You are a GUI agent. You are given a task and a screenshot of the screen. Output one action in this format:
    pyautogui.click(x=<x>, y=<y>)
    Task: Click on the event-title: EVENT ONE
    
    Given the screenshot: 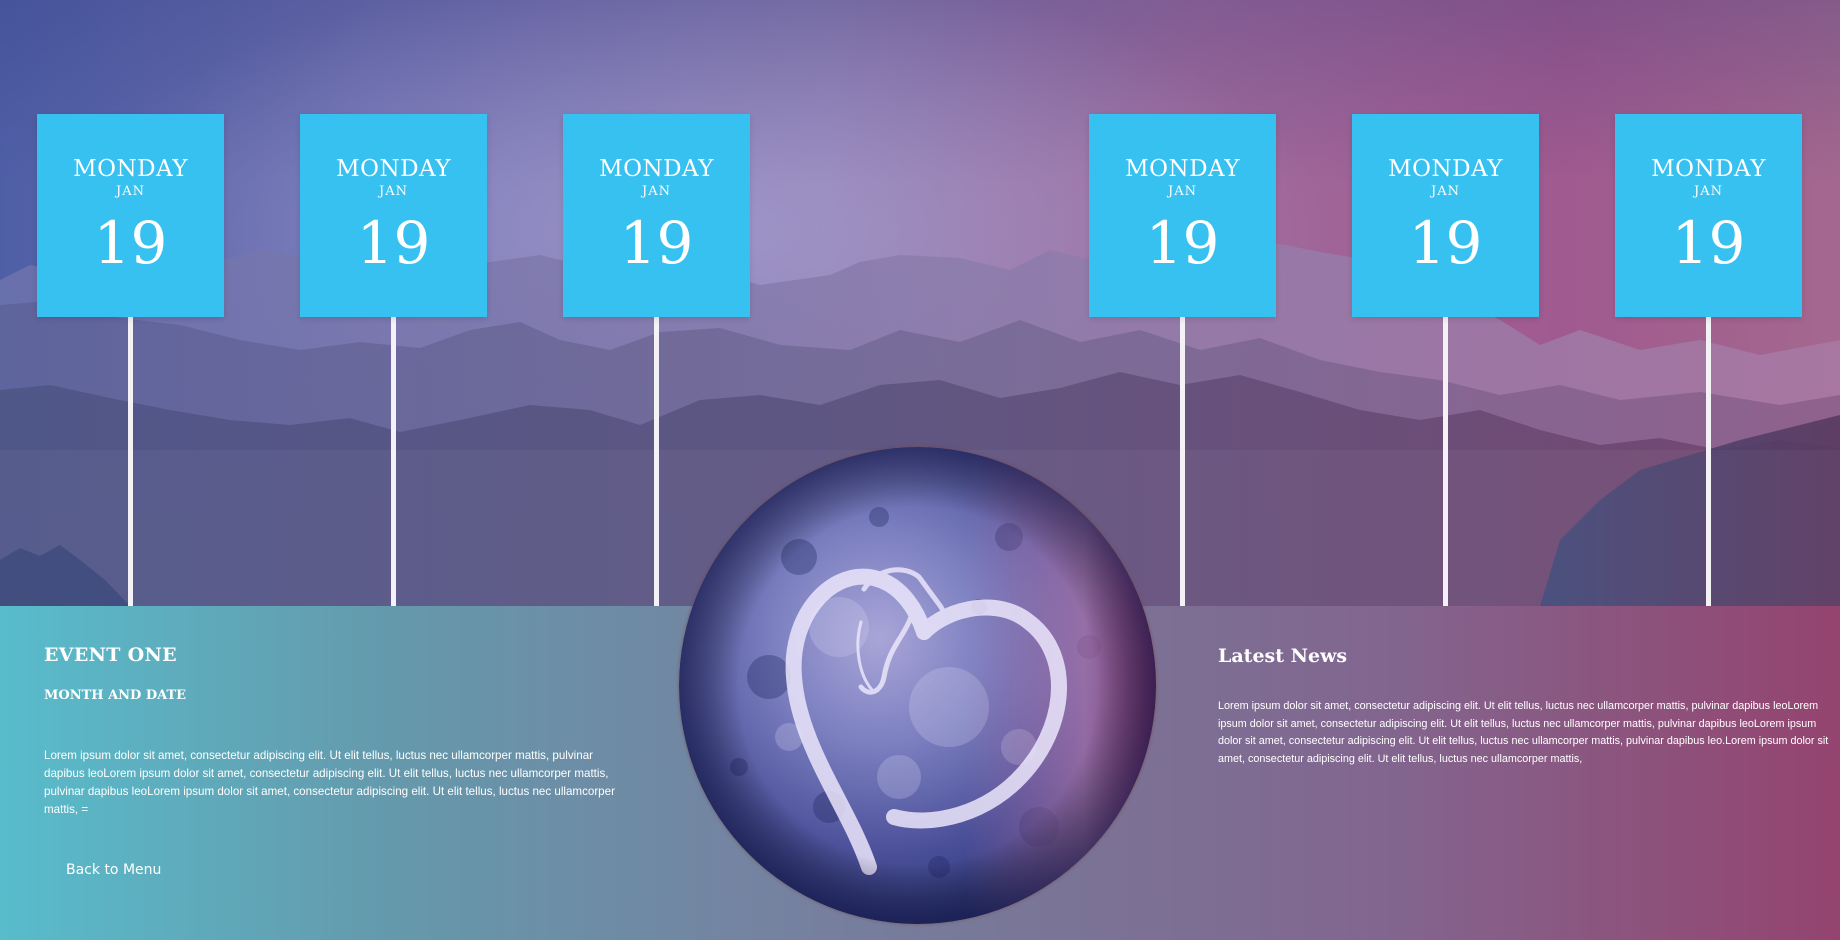 What is the action you would take?
    pyautogui.click(x=110, y=655)
    